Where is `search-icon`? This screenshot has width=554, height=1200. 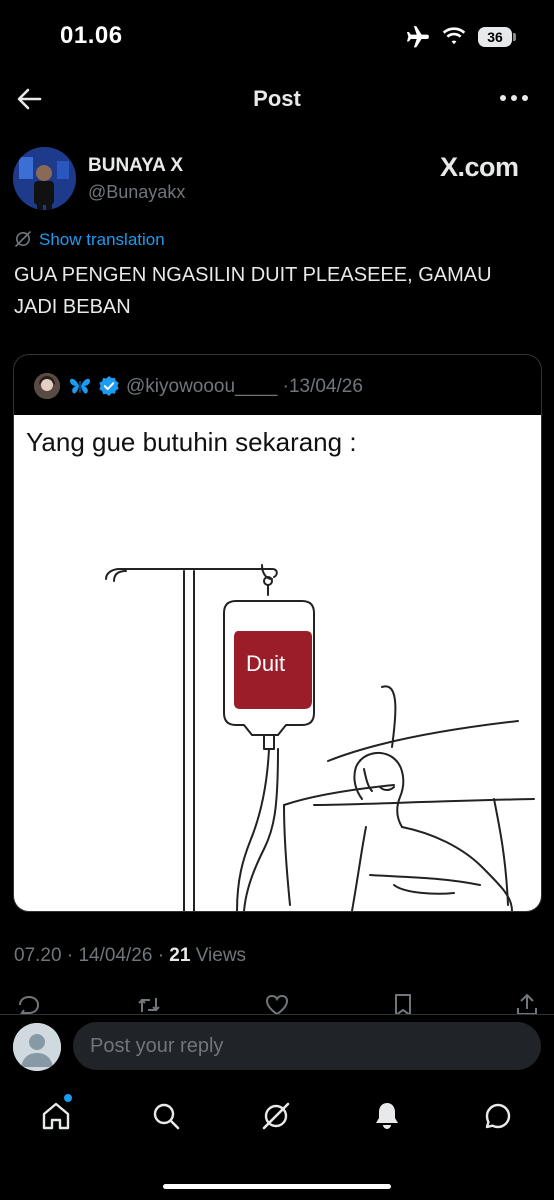 search-icon is located at coordinates (166, 1116).